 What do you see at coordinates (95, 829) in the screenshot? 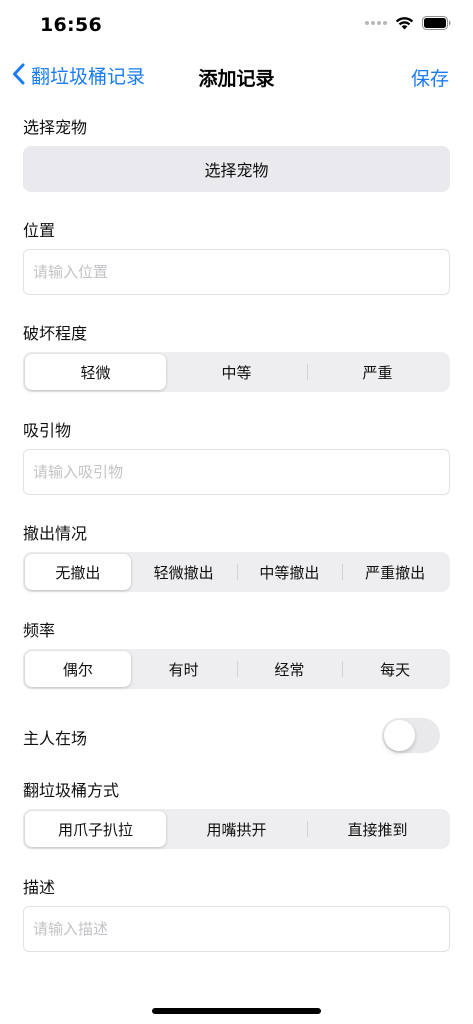
I see `method-segment-paw: 用爪子扒拉` at bounding box center [95, 829].